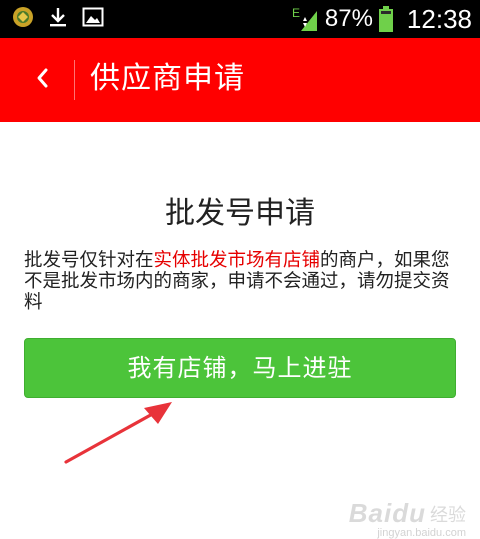 This screenshot has width=480, height=539. I want to click on signal-icon: E, so click(305, 19).